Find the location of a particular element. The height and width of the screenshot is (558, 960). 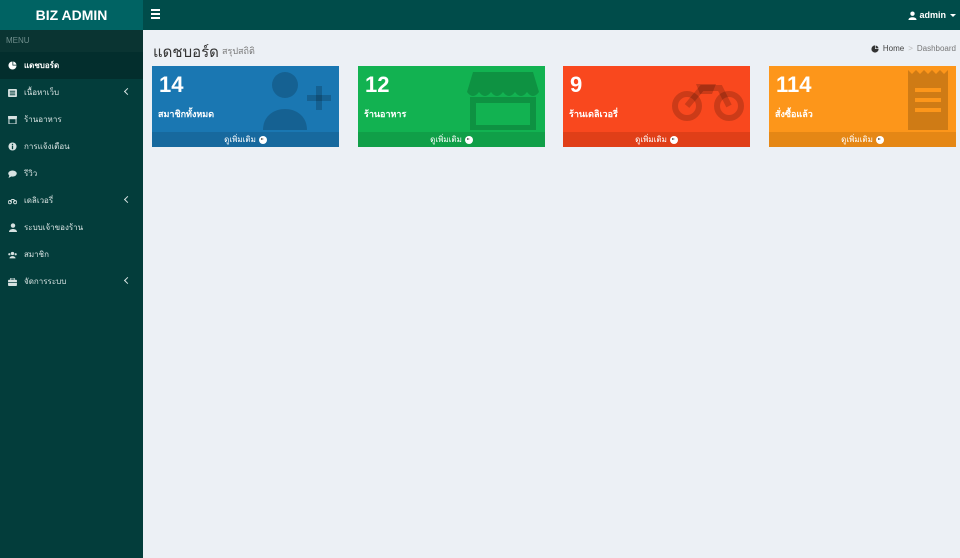

info-icon is located at coordinates (12, 146).